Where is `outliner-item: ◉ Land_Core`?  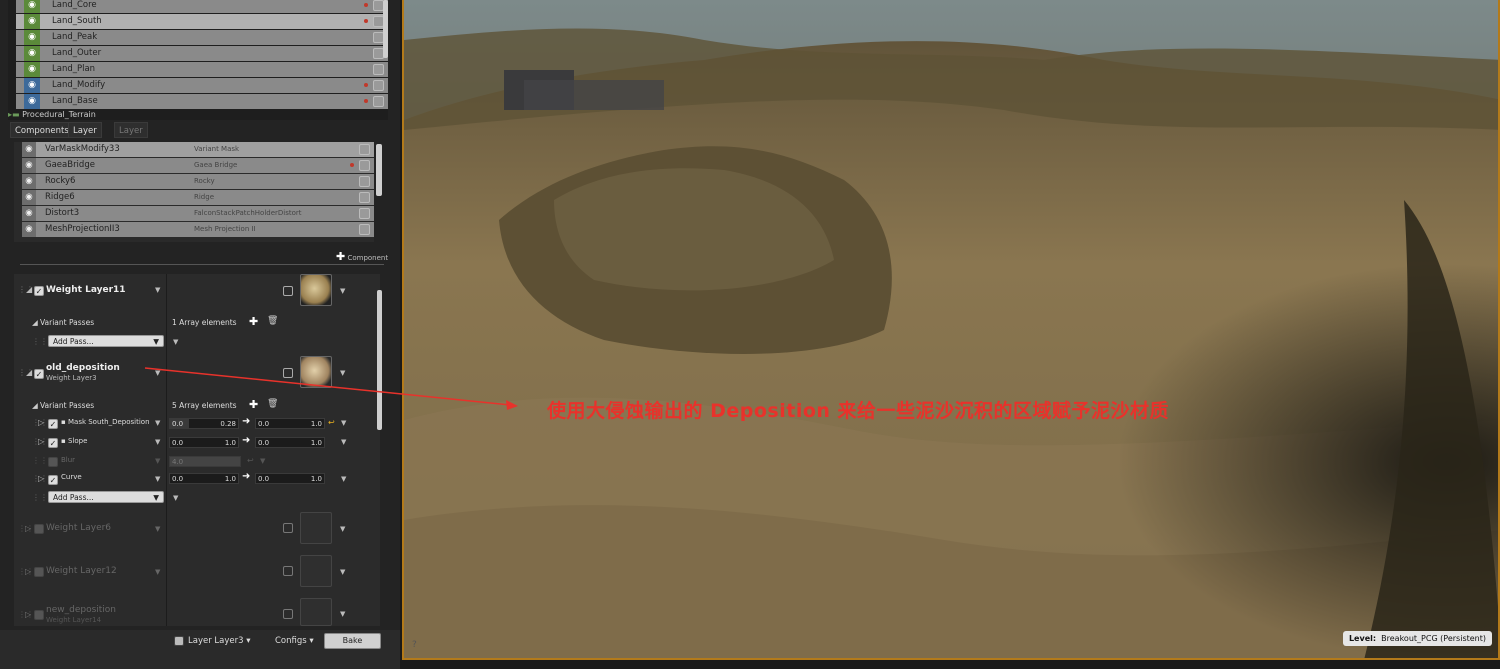 outliner-item: ◉ Land_Core is located at coordinates (202, 6).